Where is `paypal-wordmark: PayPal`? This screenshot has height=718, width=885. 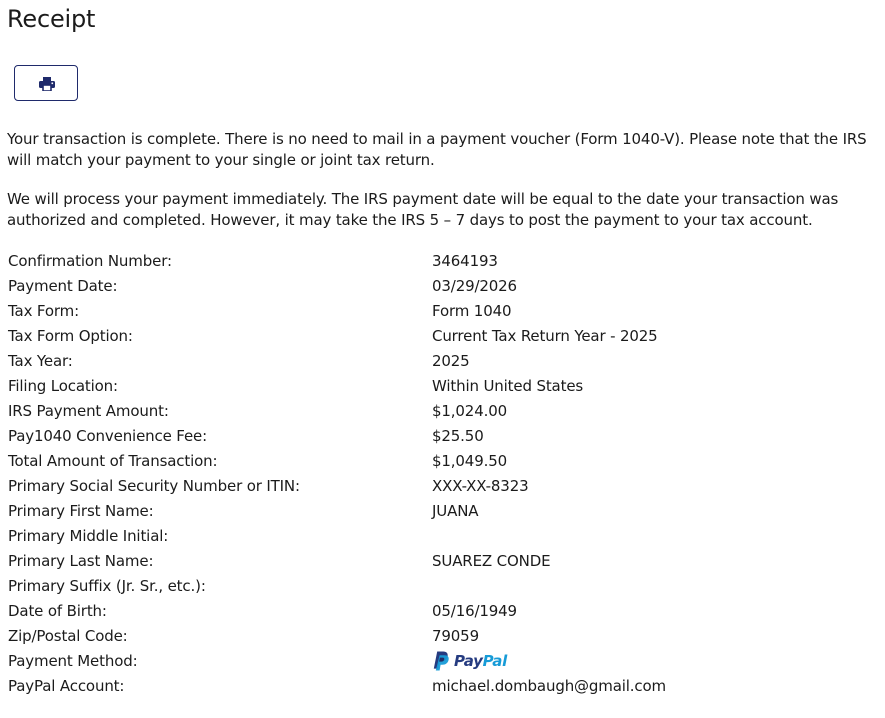
paypal-wordmark: PayPal is located at coordinates (480, 661).